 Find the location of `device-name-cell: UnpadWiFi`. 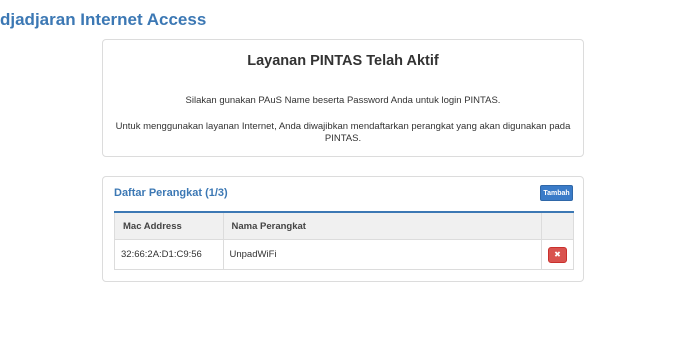

device-name-cell: UnpadWiFi is located at coordinates (382, 254).